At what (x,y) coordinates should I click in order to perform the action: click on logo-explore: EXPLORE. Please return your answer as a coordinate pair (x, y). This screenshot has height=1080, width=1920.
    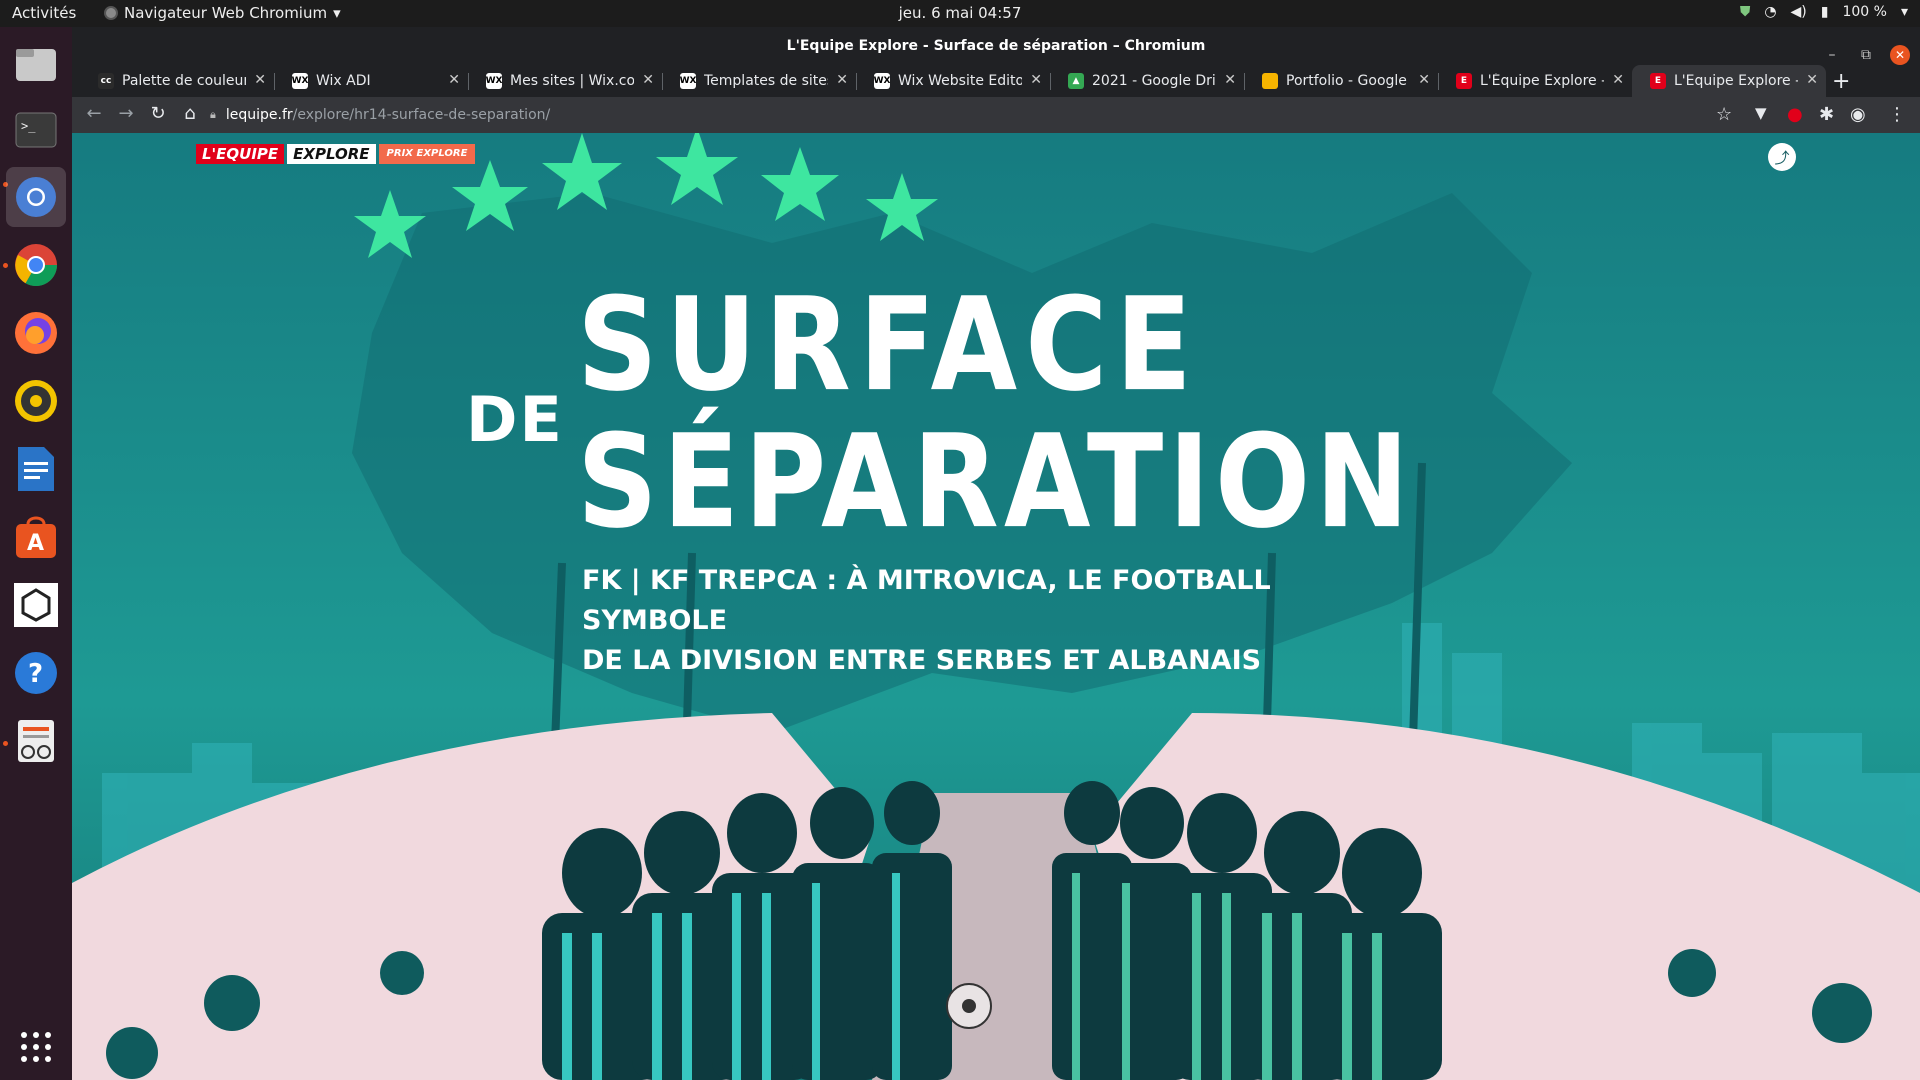
    Looking at the image, I should click on (331, 154).